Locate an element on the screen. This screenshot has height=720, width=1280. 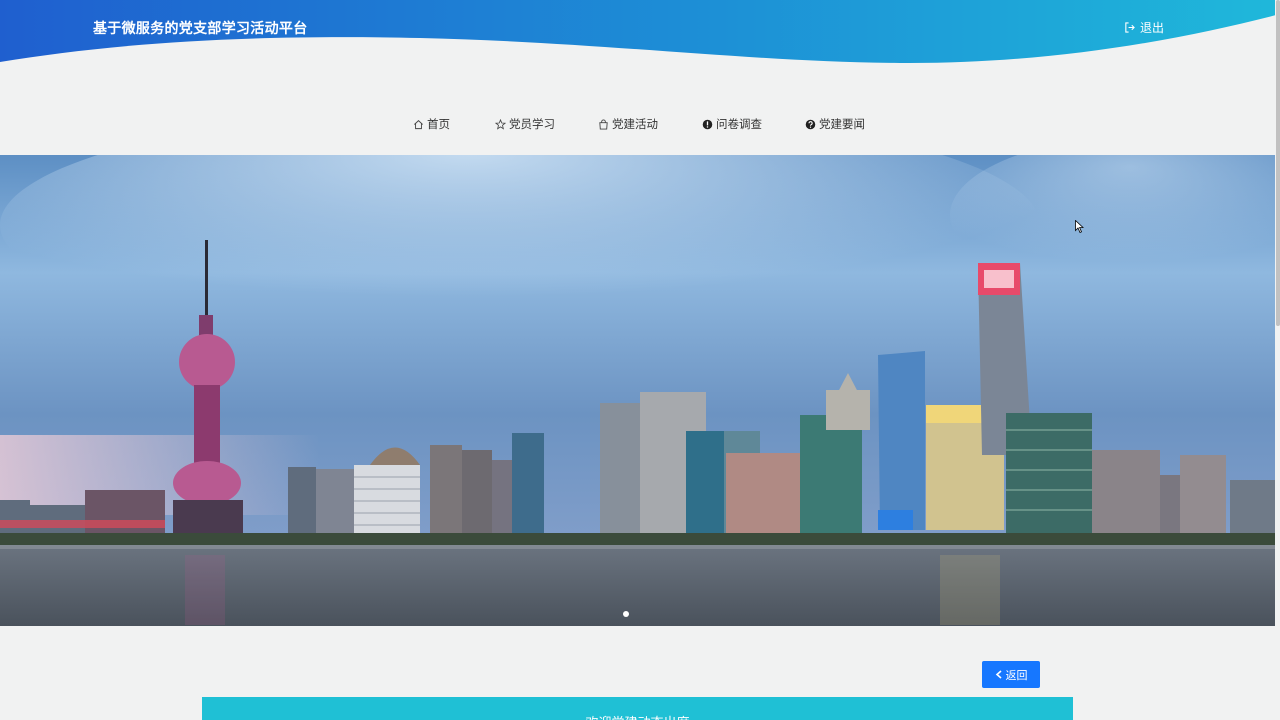
home-icon is located at coordinates (418, 124).